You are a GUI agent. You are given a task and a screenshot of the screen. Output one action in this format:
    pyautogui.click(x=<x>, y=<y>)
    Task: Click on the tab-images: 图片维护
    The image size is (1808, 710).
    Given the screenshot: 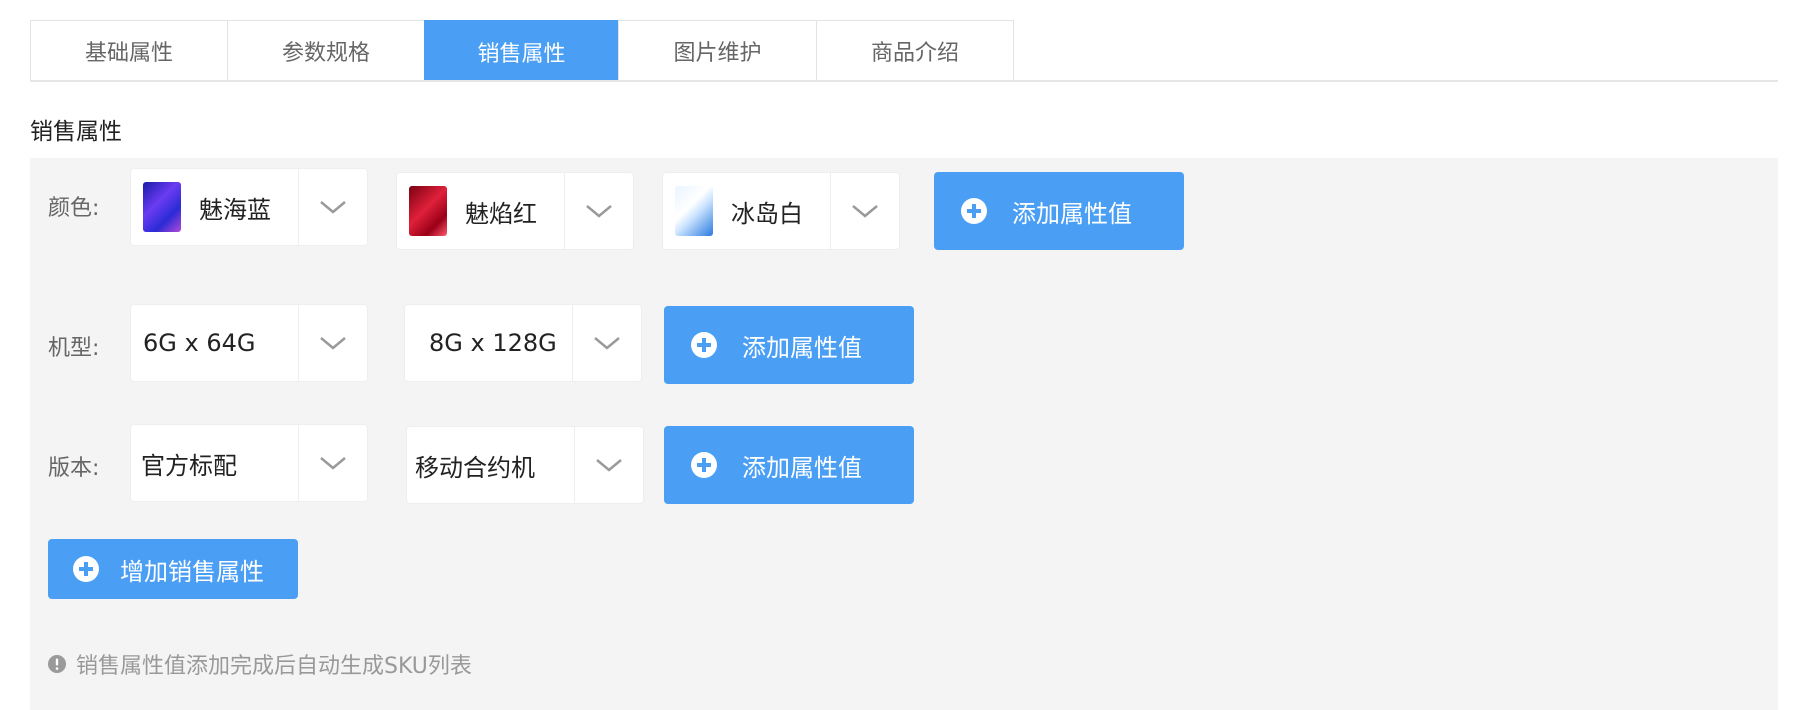 What is the action you would take?
    pyautogui.click(x=717, y=50)
    